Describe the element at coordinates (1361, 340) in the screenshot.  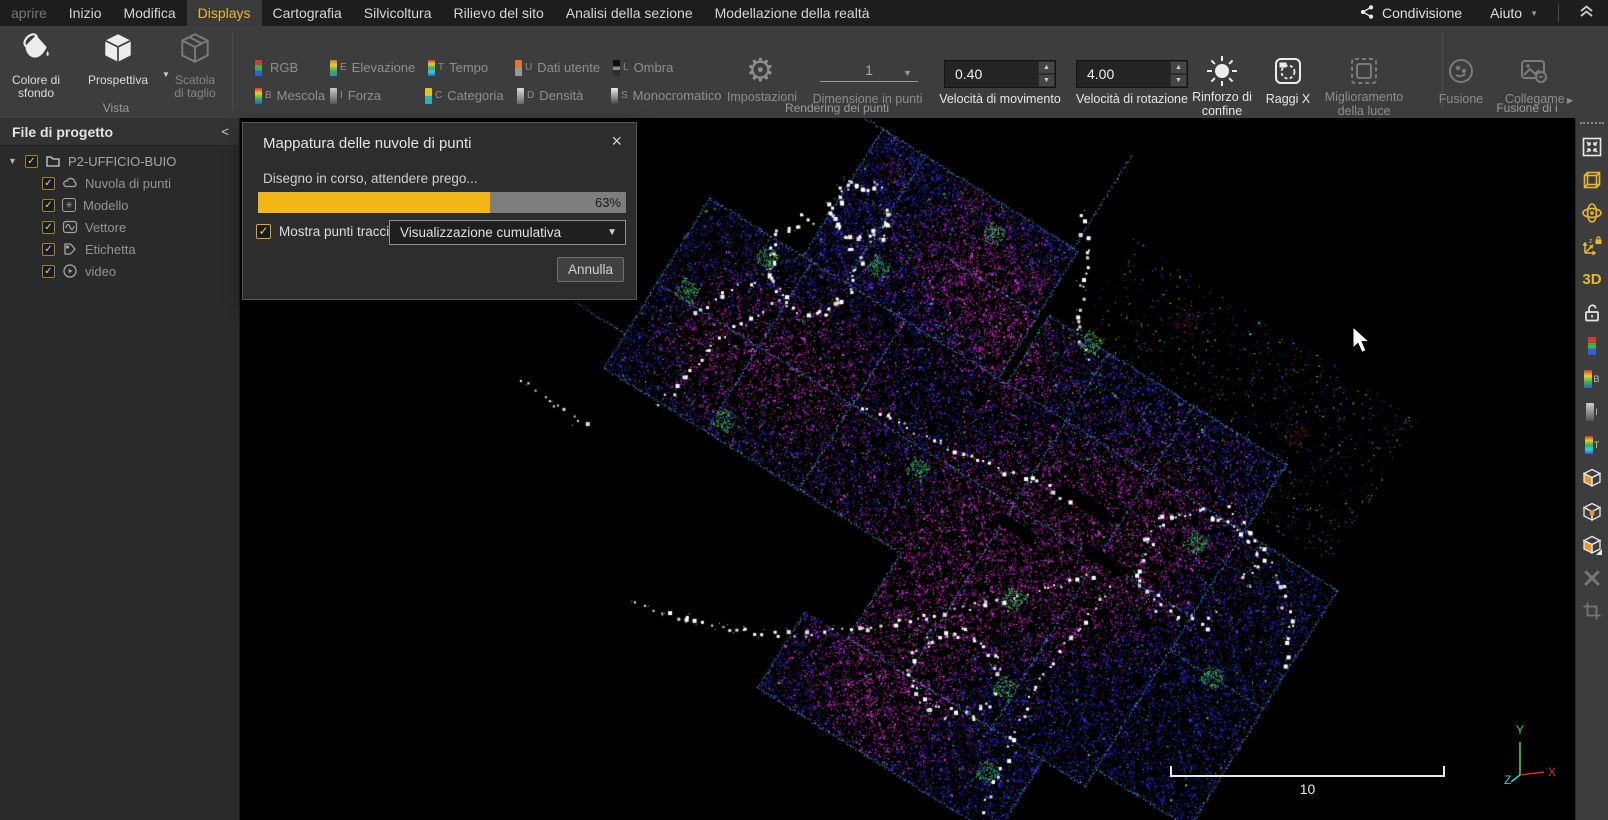
I see `mouse-cursor` at that location.